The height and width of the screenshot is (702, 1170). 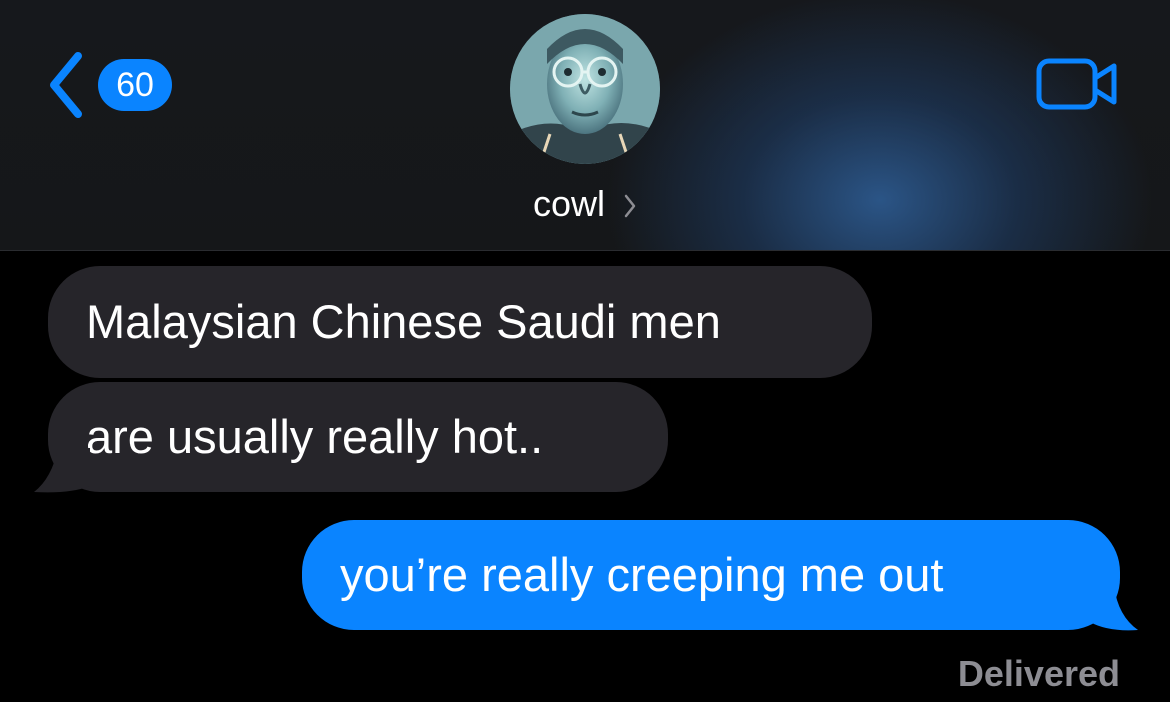 I want to click on delivery-status: Delivered, so click(x=1038, y=673).